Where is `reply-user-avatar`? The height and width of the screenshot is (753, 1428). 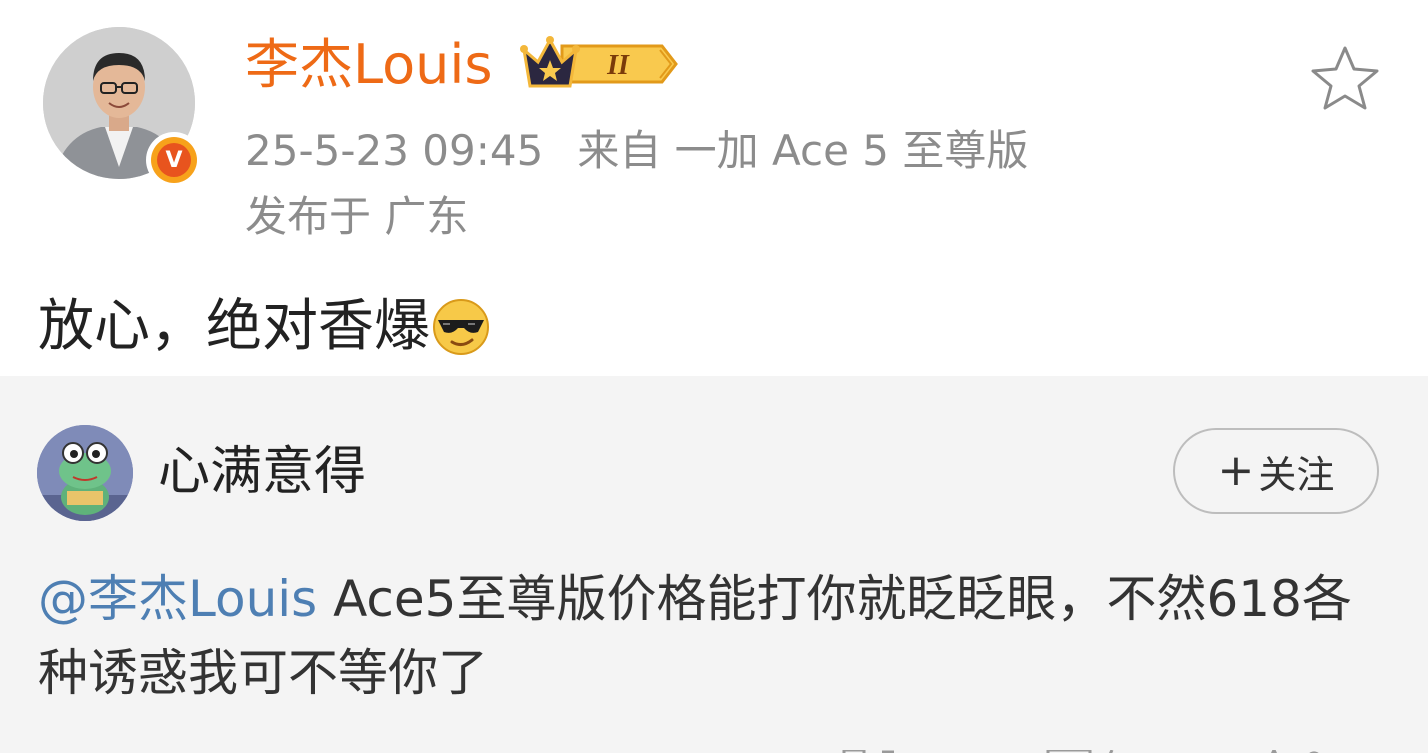
reply-user-avatar is located at coordinates (85, 473).